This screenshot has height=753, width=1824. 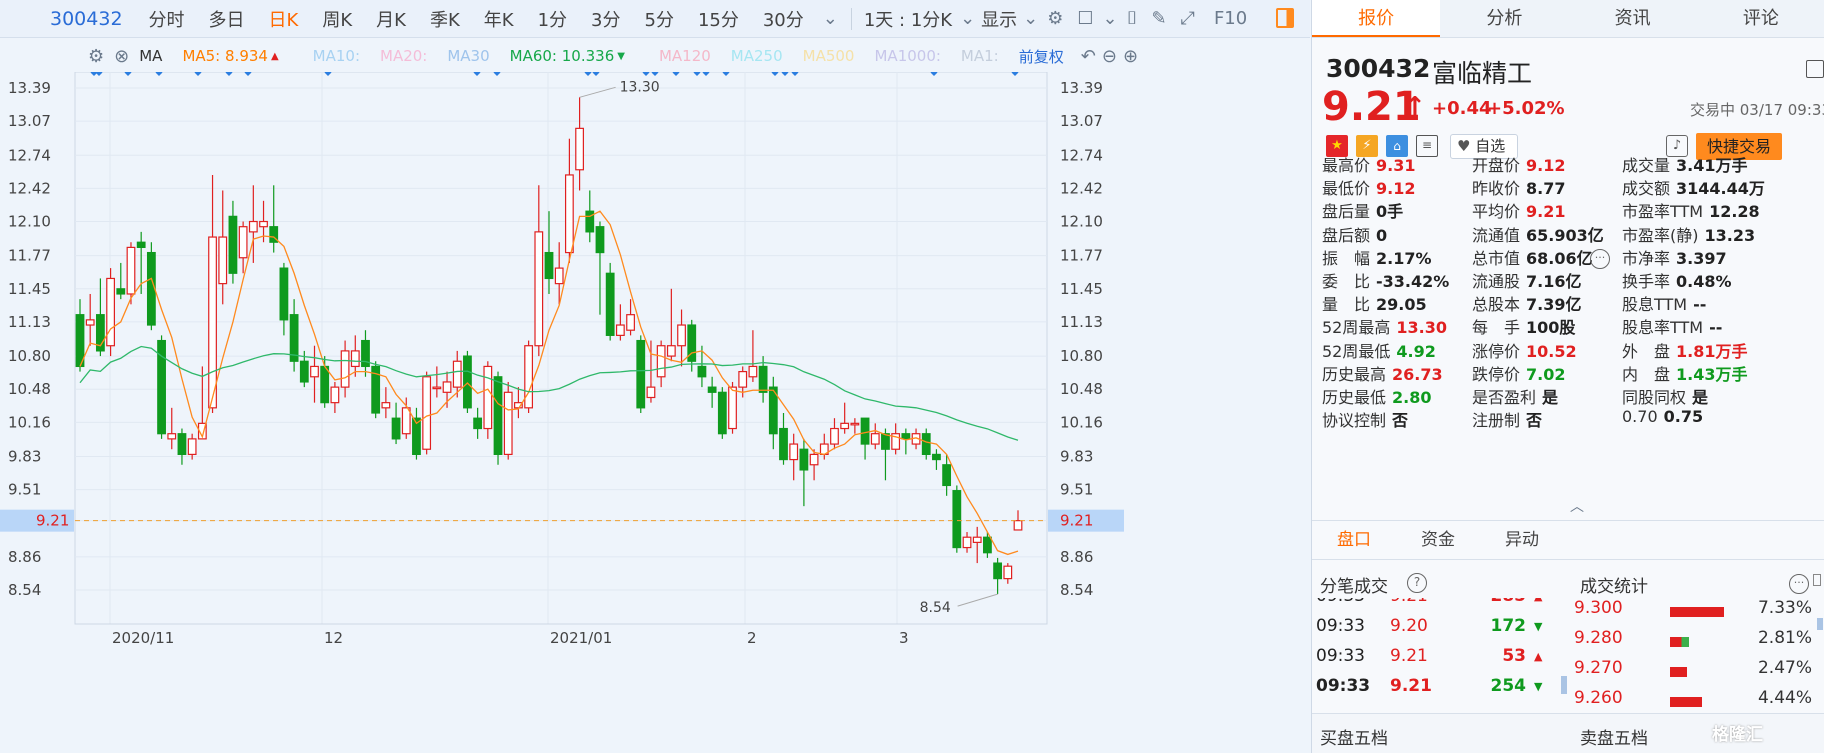 What do you see at coordinates (1568, 540) in the screenshot?
I see `subtabs: 盘口 资金 异动` at bounding box center [1568, 540].